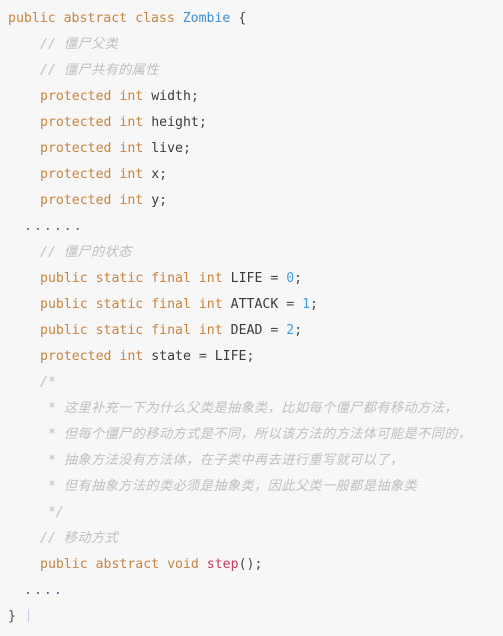 This screenshot has width=503, height=636. Describe the element at coordinates (260, 408) in the screenshot. I see `code-token-cmt-cn: 这里补充一下为什么父类是抽象类，比如每个僵尸都有移动方法，` at that location.